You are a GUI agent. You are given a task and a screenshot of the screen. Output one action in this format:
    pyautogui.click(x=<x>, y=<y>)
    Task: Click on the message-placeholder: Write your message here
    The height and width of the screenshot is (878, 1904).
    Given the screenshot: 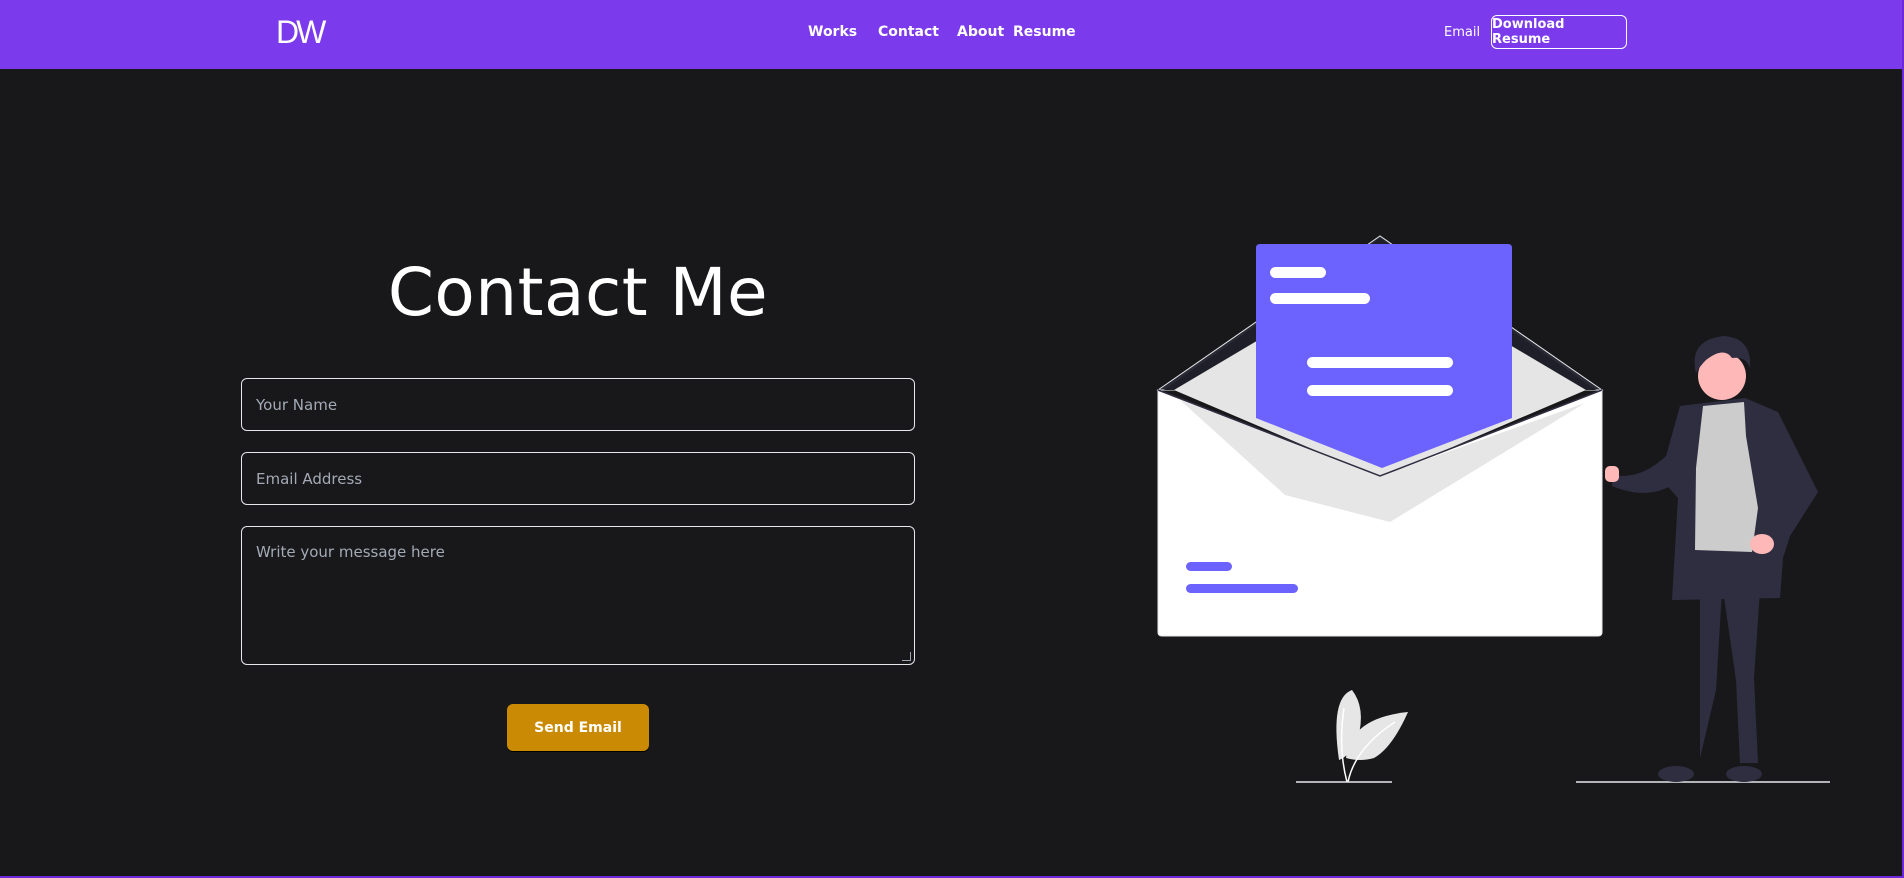 What is the action you would take?
    pyautogui.click(x=350, y=552)
    